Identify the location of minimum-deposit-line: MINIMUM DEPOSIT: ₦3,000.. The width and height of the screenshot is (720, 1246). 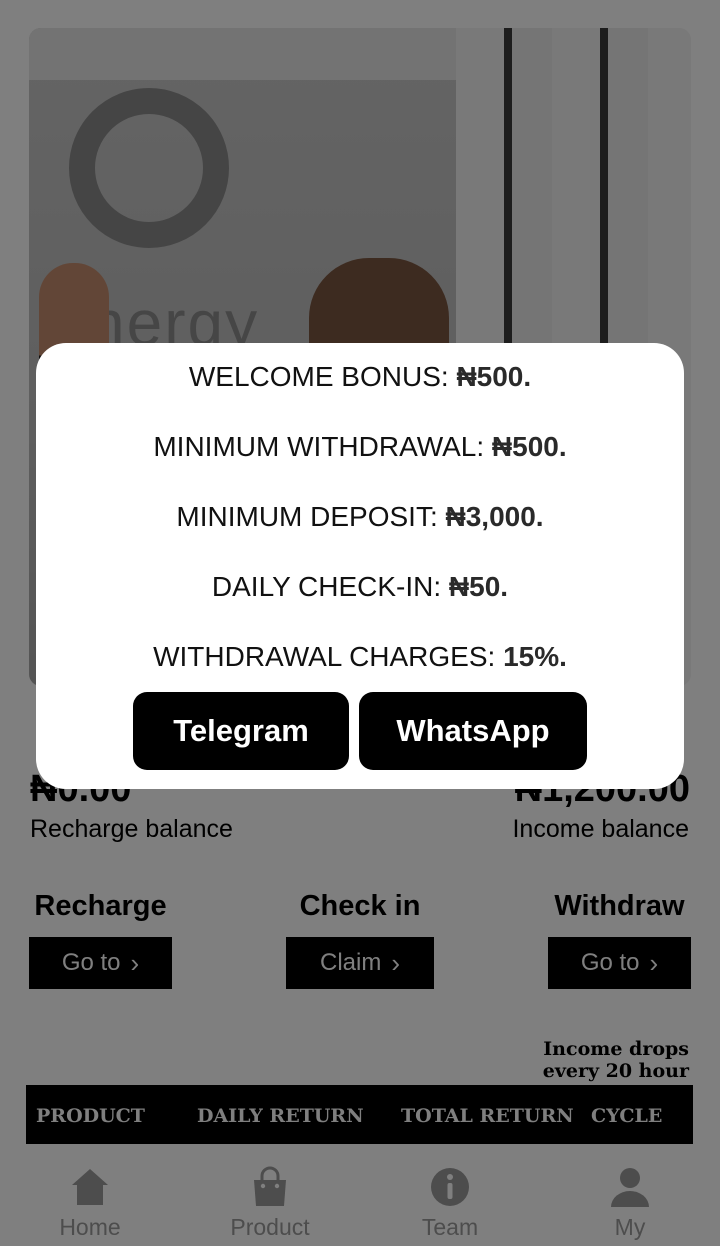
(360, 517).